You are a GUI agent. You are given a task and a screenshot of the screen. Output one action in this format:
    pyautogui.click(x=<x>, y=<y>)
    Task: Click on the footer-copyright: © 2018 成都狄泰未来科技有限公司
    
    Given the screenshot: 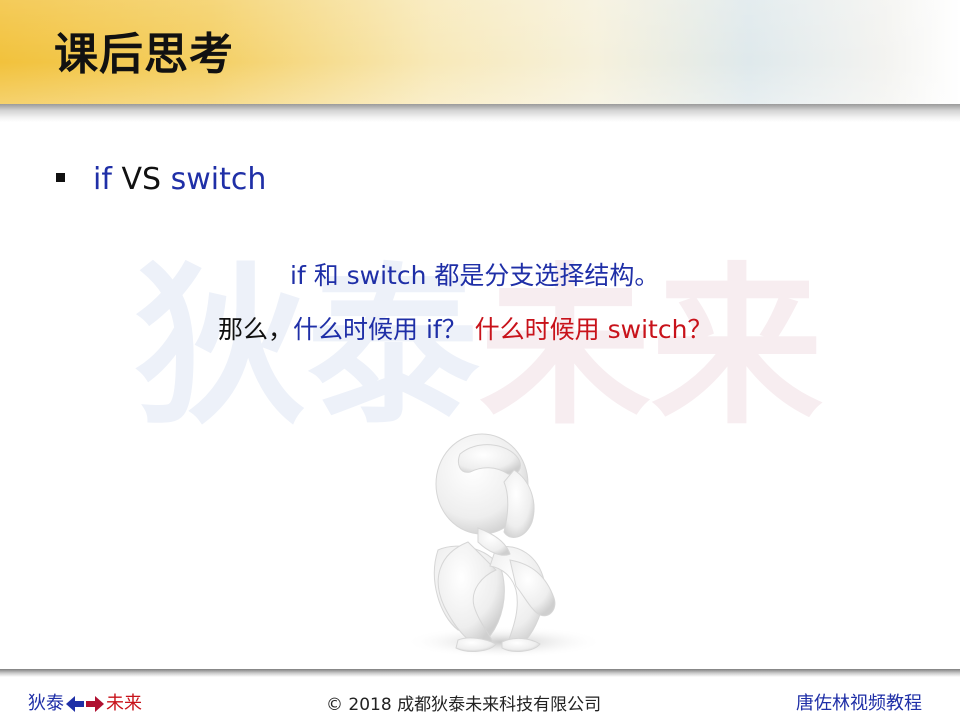 What is the action you would take?
    pyautogui.click(x=464, y=705)
    